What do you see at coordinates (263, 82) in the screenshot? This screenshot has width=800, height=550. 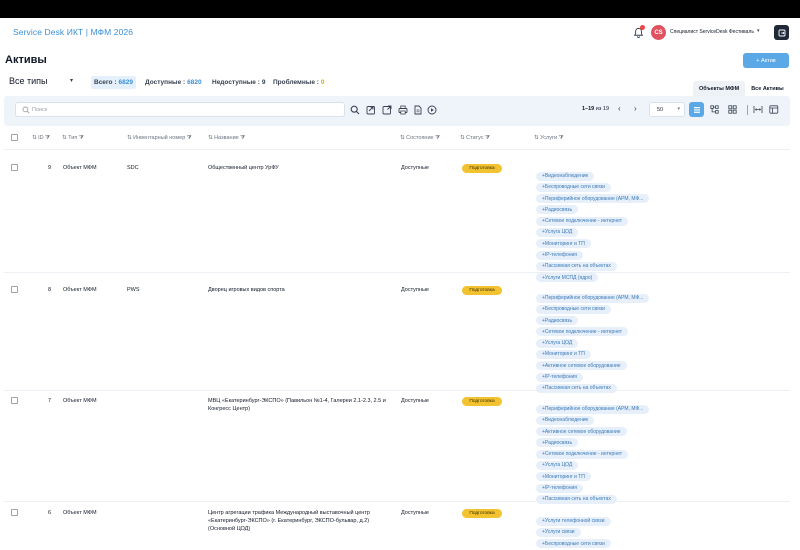 I see `stat-unavailable-value: 9` at bounding box center [263, 82].